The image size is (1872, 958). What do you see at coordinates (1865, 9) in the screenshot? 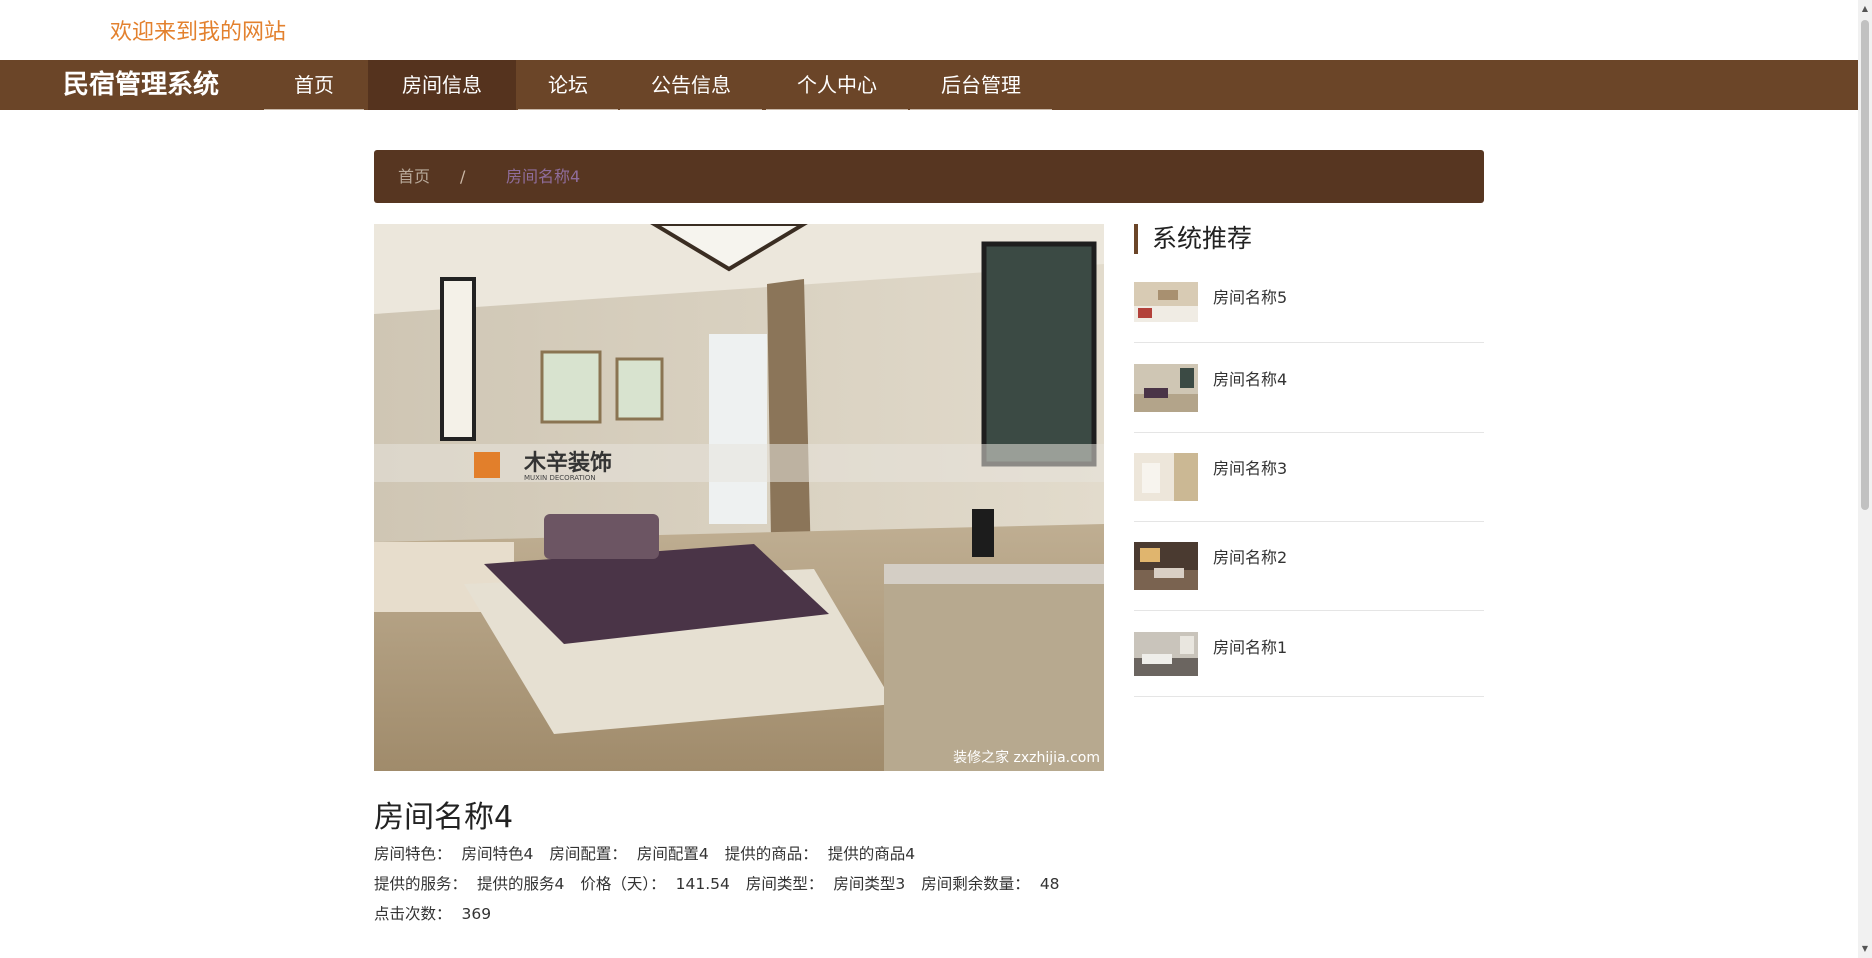
I see `scroll-up-icon: ▲` at bounding box center [1865, 9].